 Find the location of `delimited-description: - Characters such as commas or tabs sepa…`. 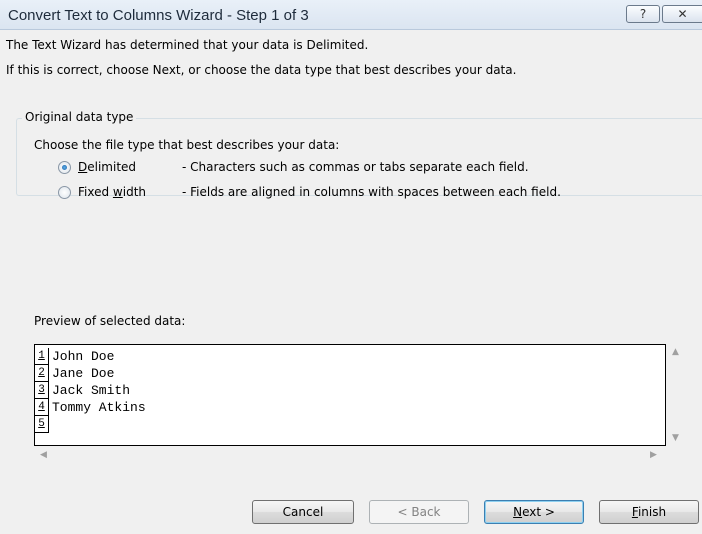

delimited-description: - Characters such as commas or tabs sepa… is located at coordinates (355, 167).